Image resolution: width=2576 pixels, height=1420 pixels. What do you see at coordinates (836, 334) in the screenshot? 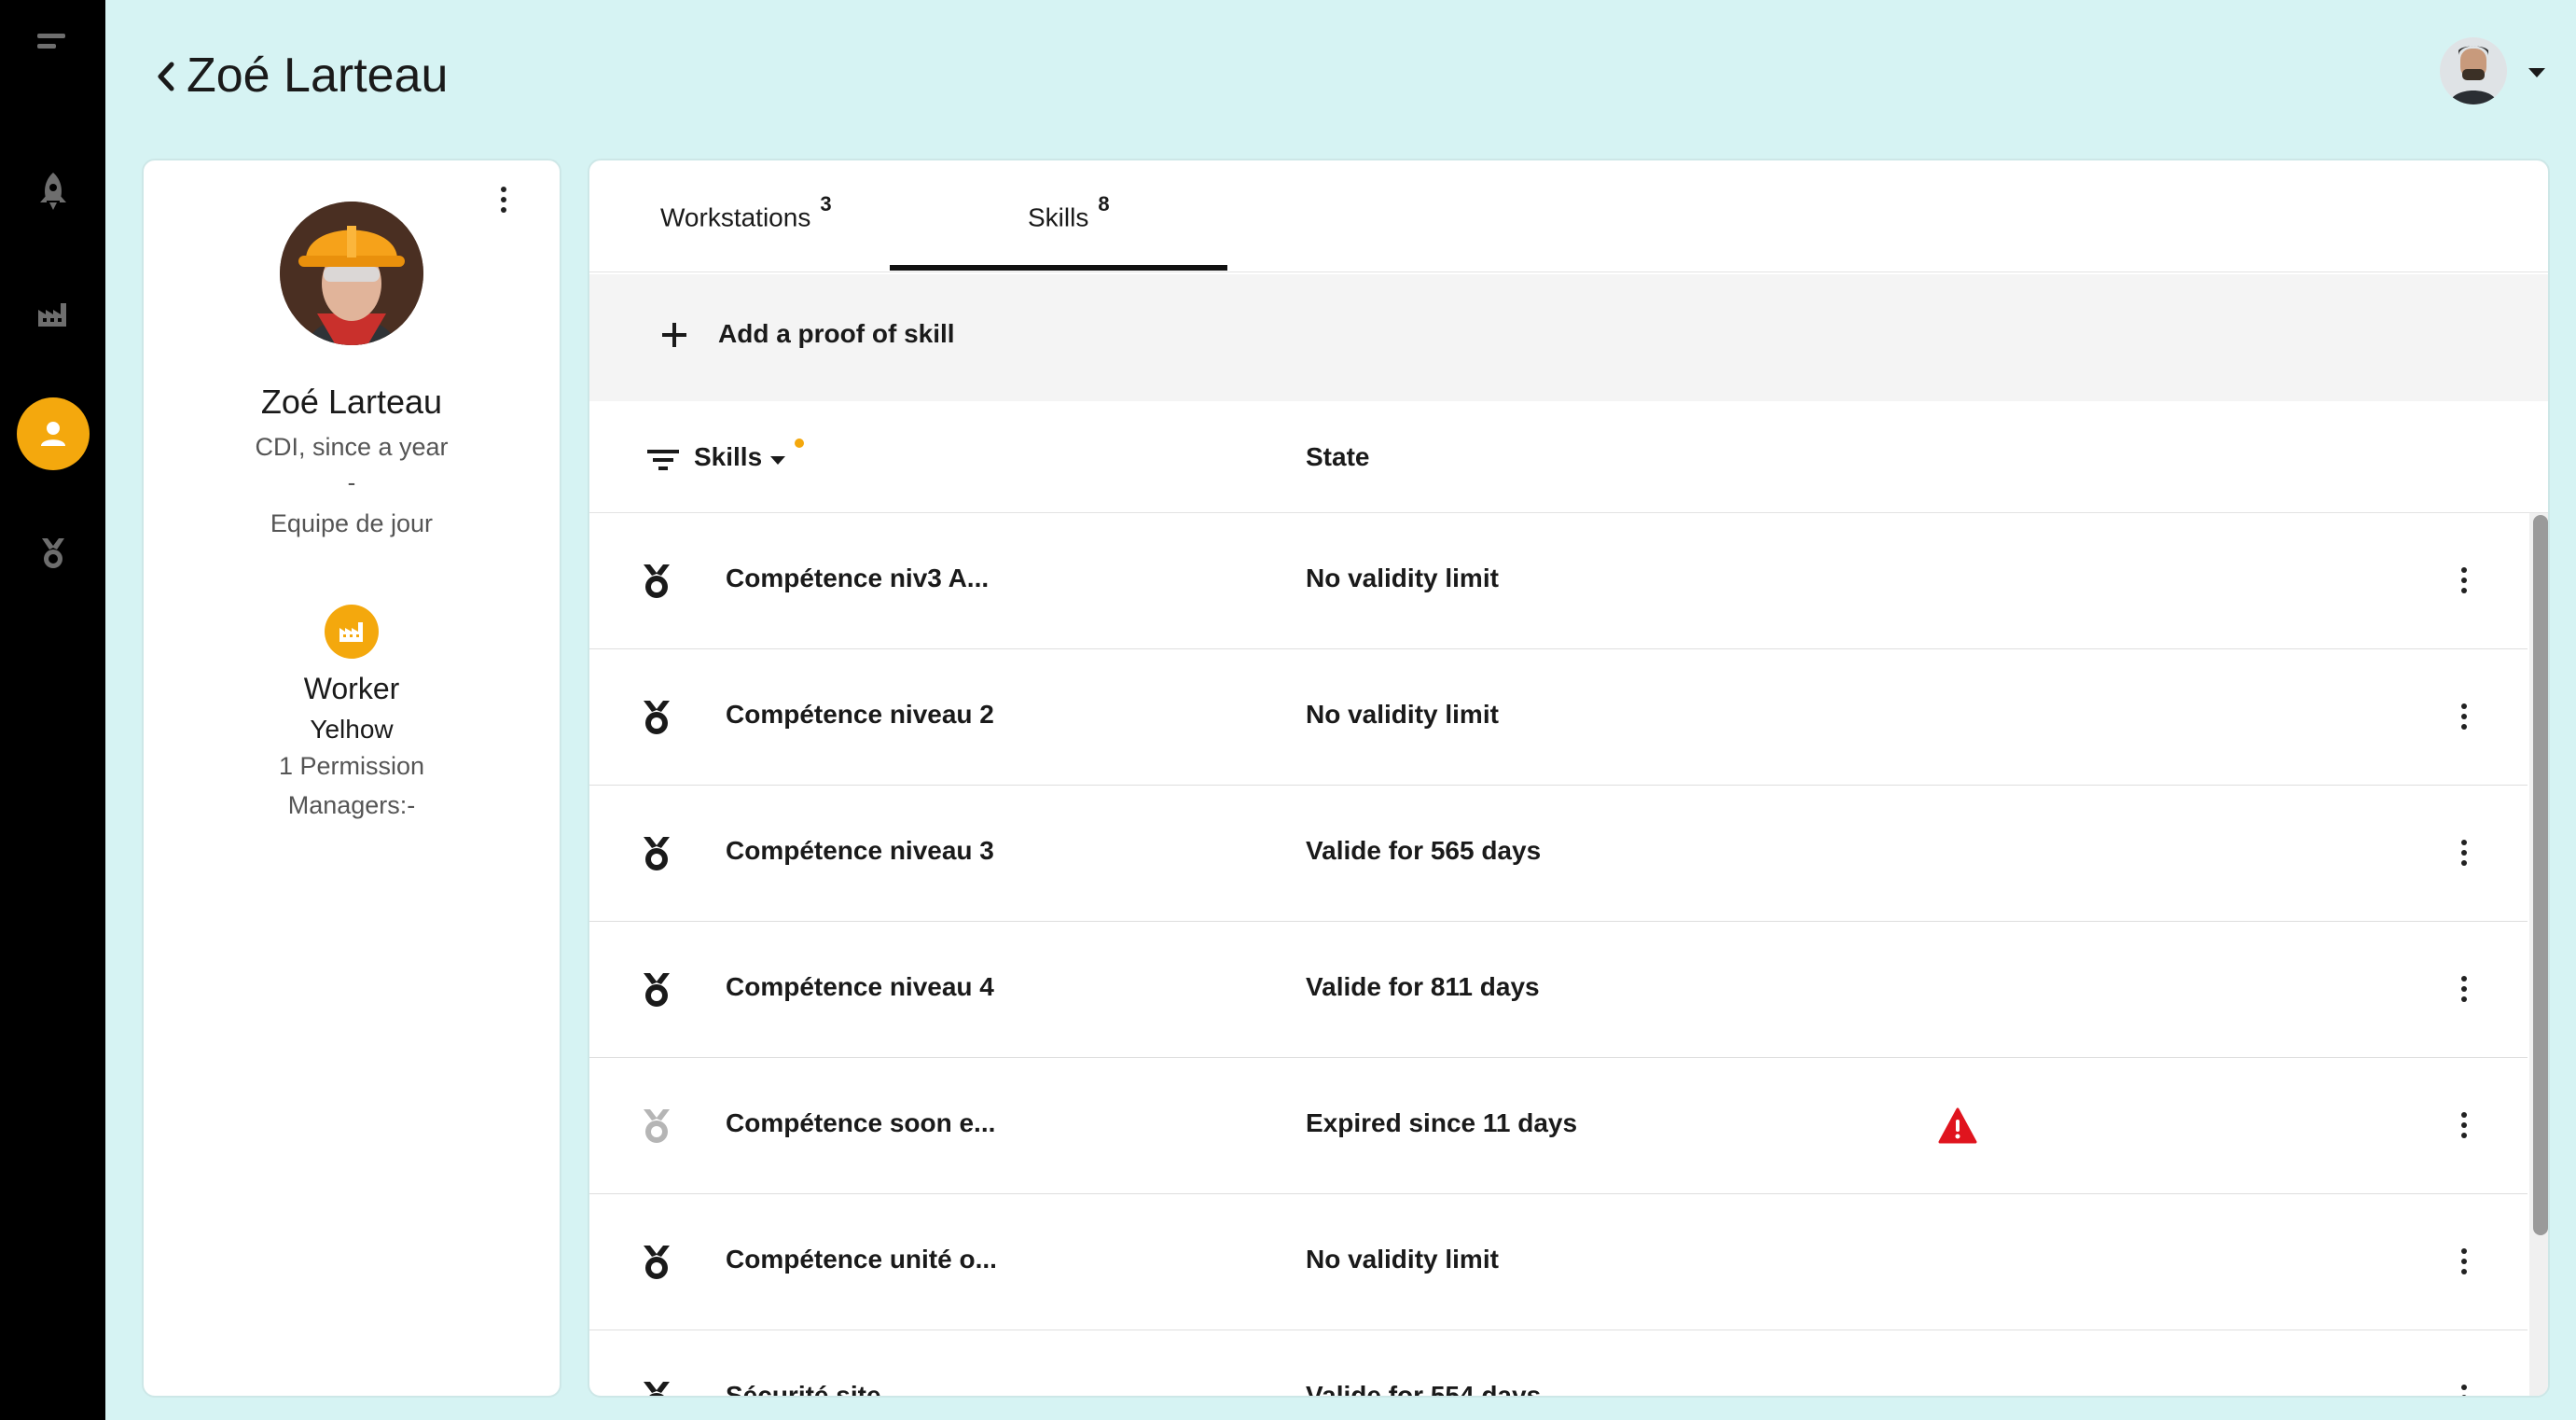
I see `add-proof-button: Add a proof of skill` at bounding box center [836, 334].